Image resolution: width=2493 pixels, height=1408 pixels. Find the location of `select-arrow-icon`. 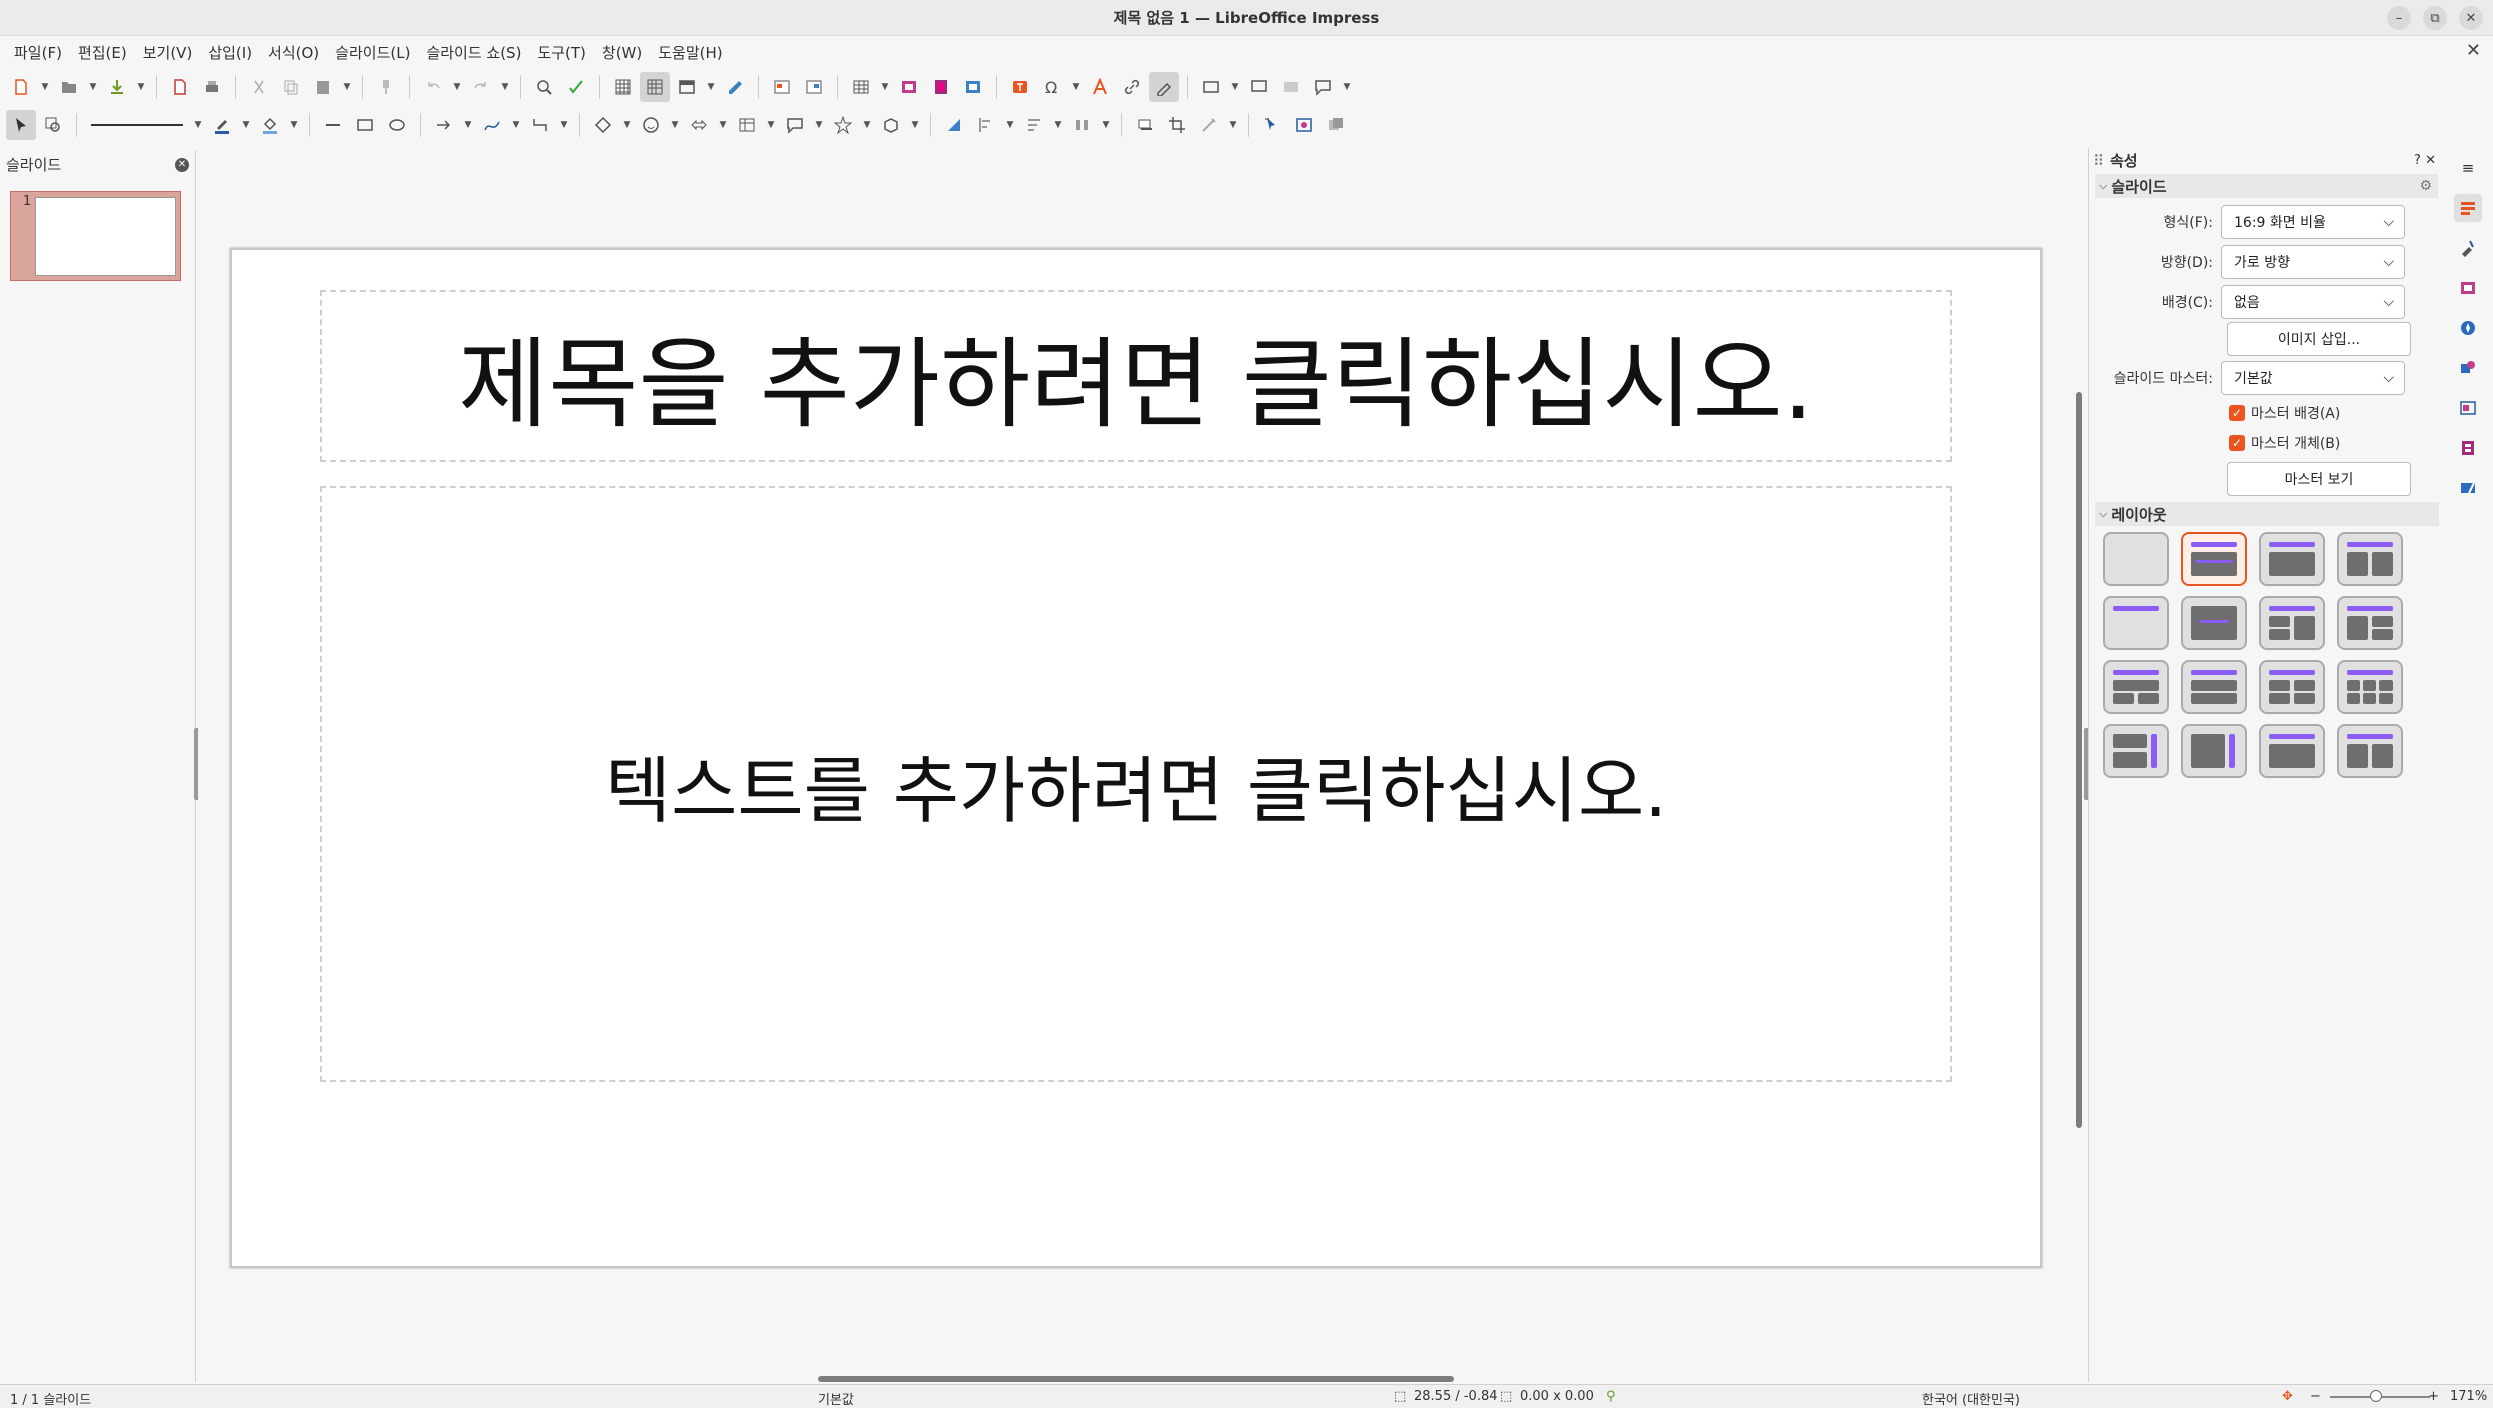

select-arrow-icon is located at coordinates (21, 125).